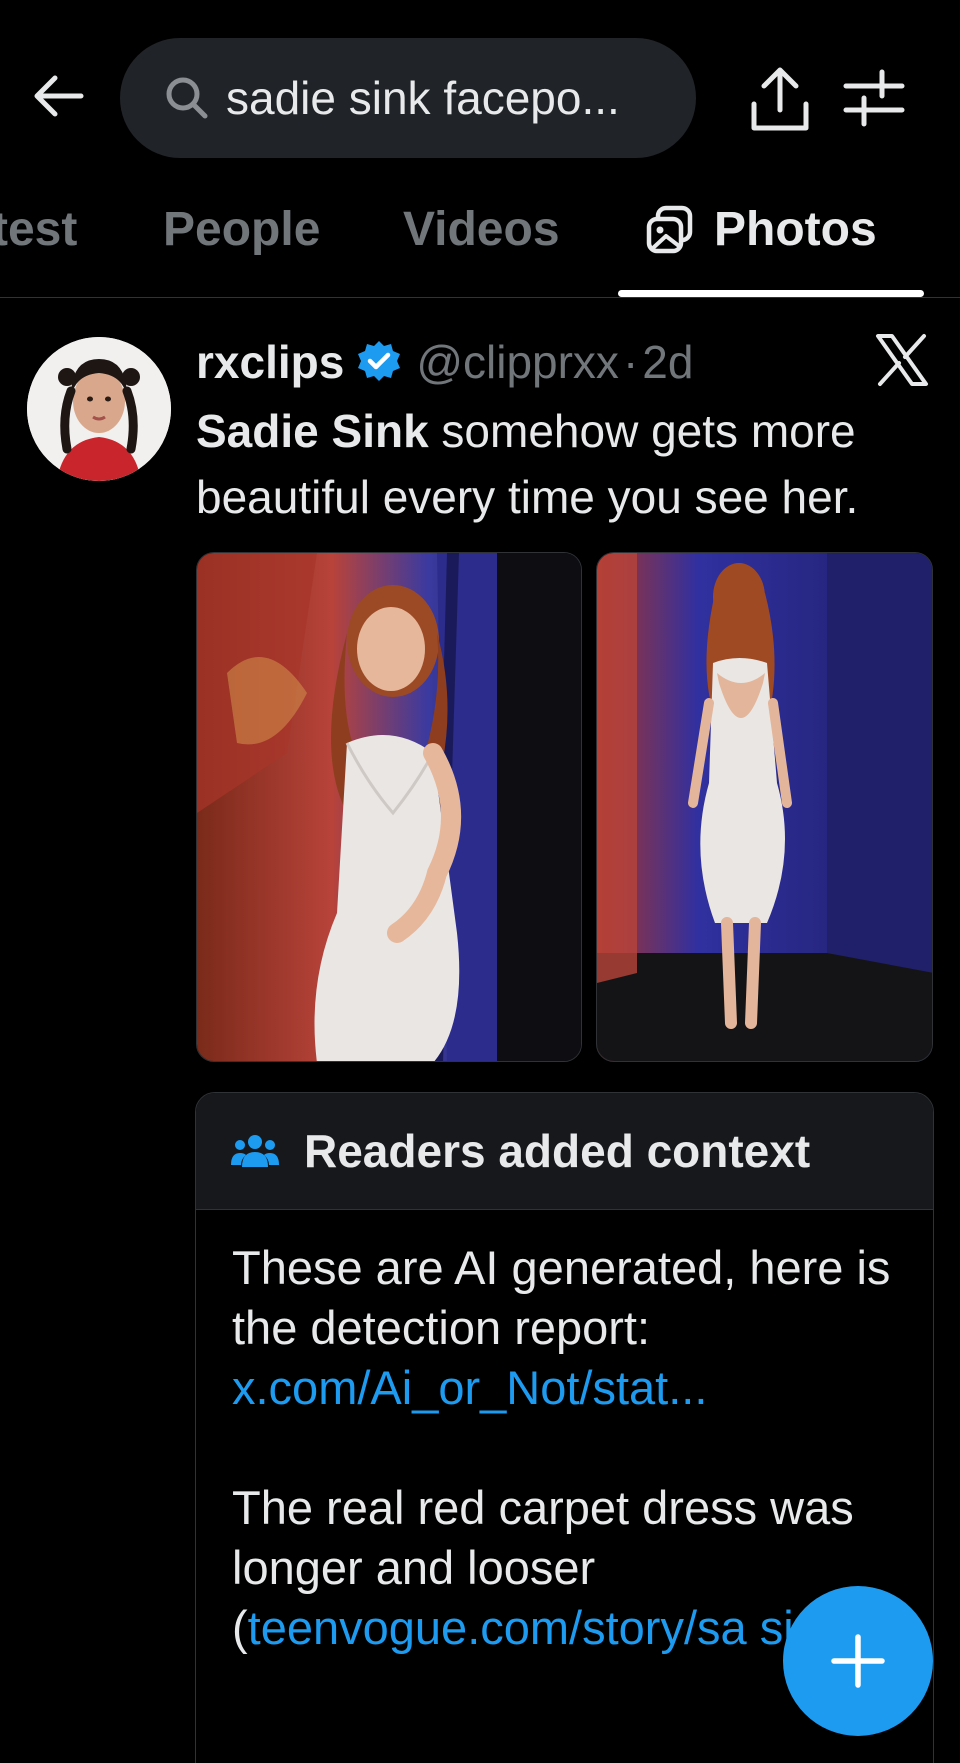 This screenshot has height=1763, width=960. I want to click on tab-photos: Photos, so click(760, 229).